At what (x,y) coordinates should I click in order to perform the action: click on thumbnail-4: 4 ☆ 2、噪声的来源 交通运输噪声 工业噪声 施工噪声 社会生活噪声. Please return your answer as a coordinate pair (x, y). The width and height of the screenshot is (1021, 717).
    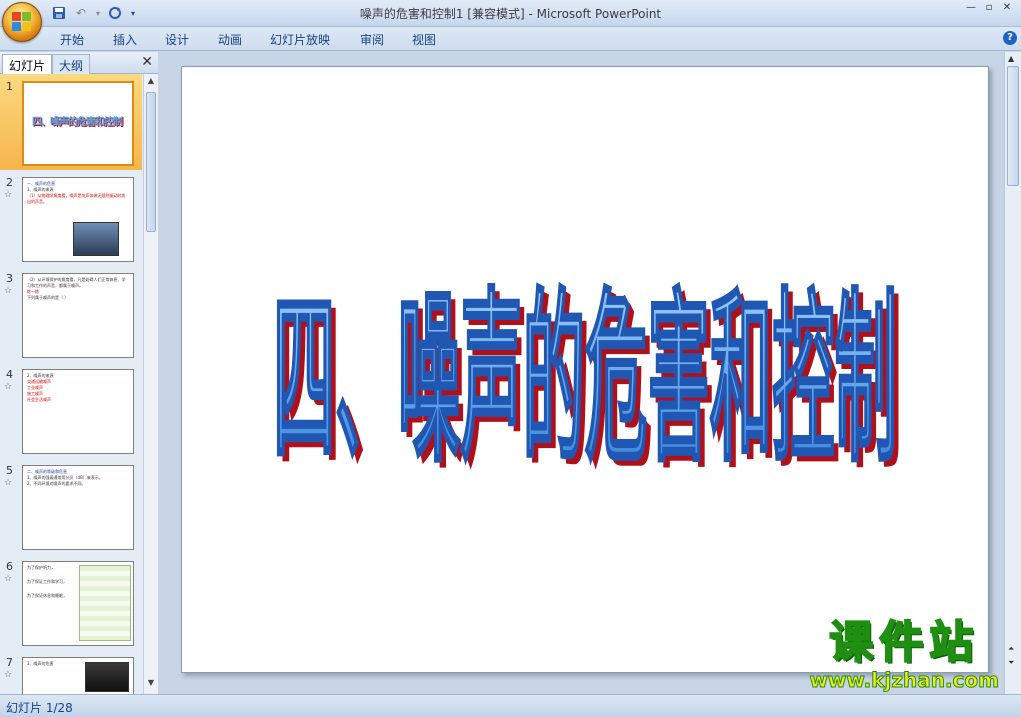
    Looking at the image, I should click on (71, 410).